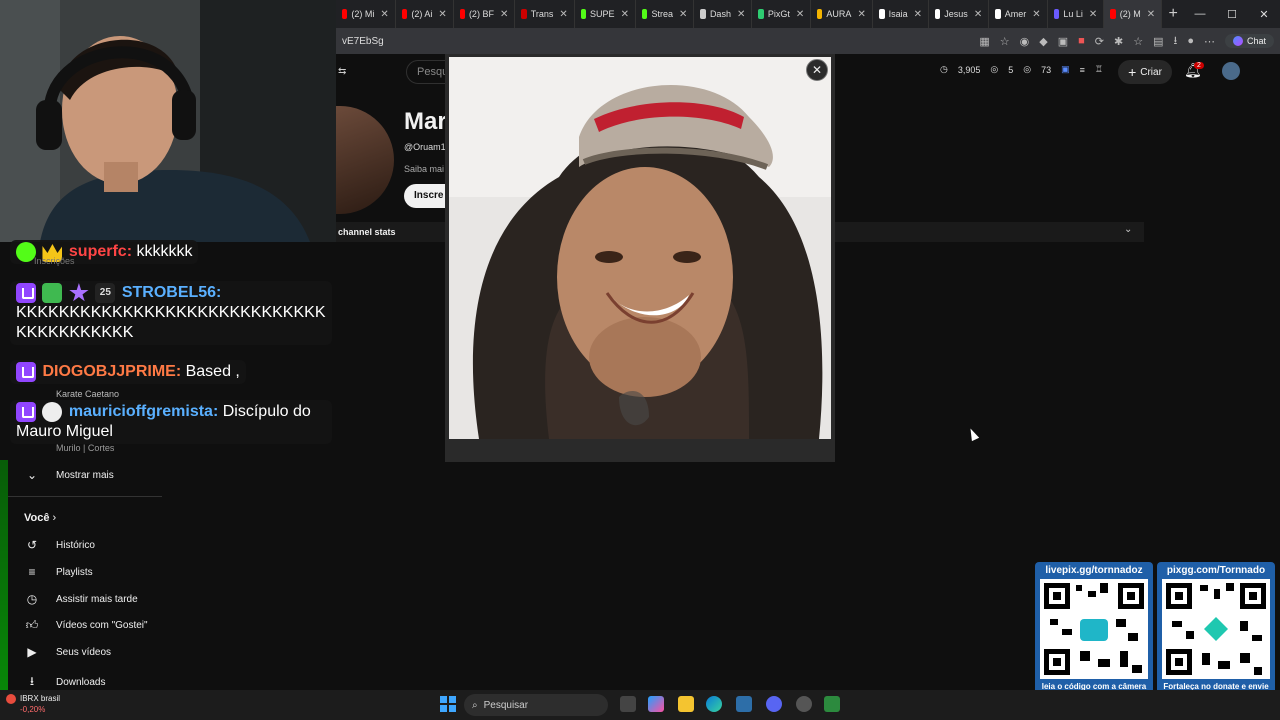 The image size is (1280, 720). I want to click on sidebar-item-your-videos: ▶ Seus vídeos, so click(67, 652).